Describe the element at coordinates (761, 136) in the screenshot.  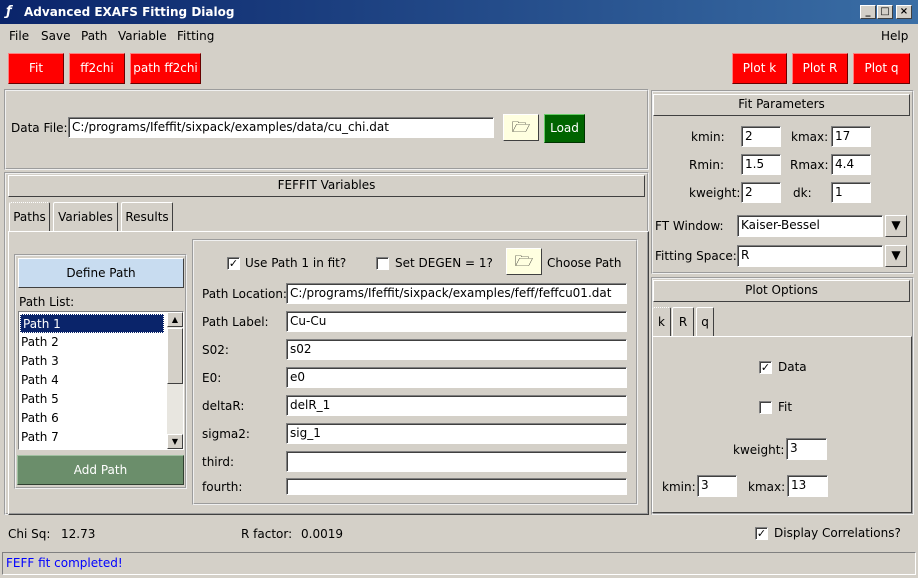
I see `kmin-input: 2` at that location.